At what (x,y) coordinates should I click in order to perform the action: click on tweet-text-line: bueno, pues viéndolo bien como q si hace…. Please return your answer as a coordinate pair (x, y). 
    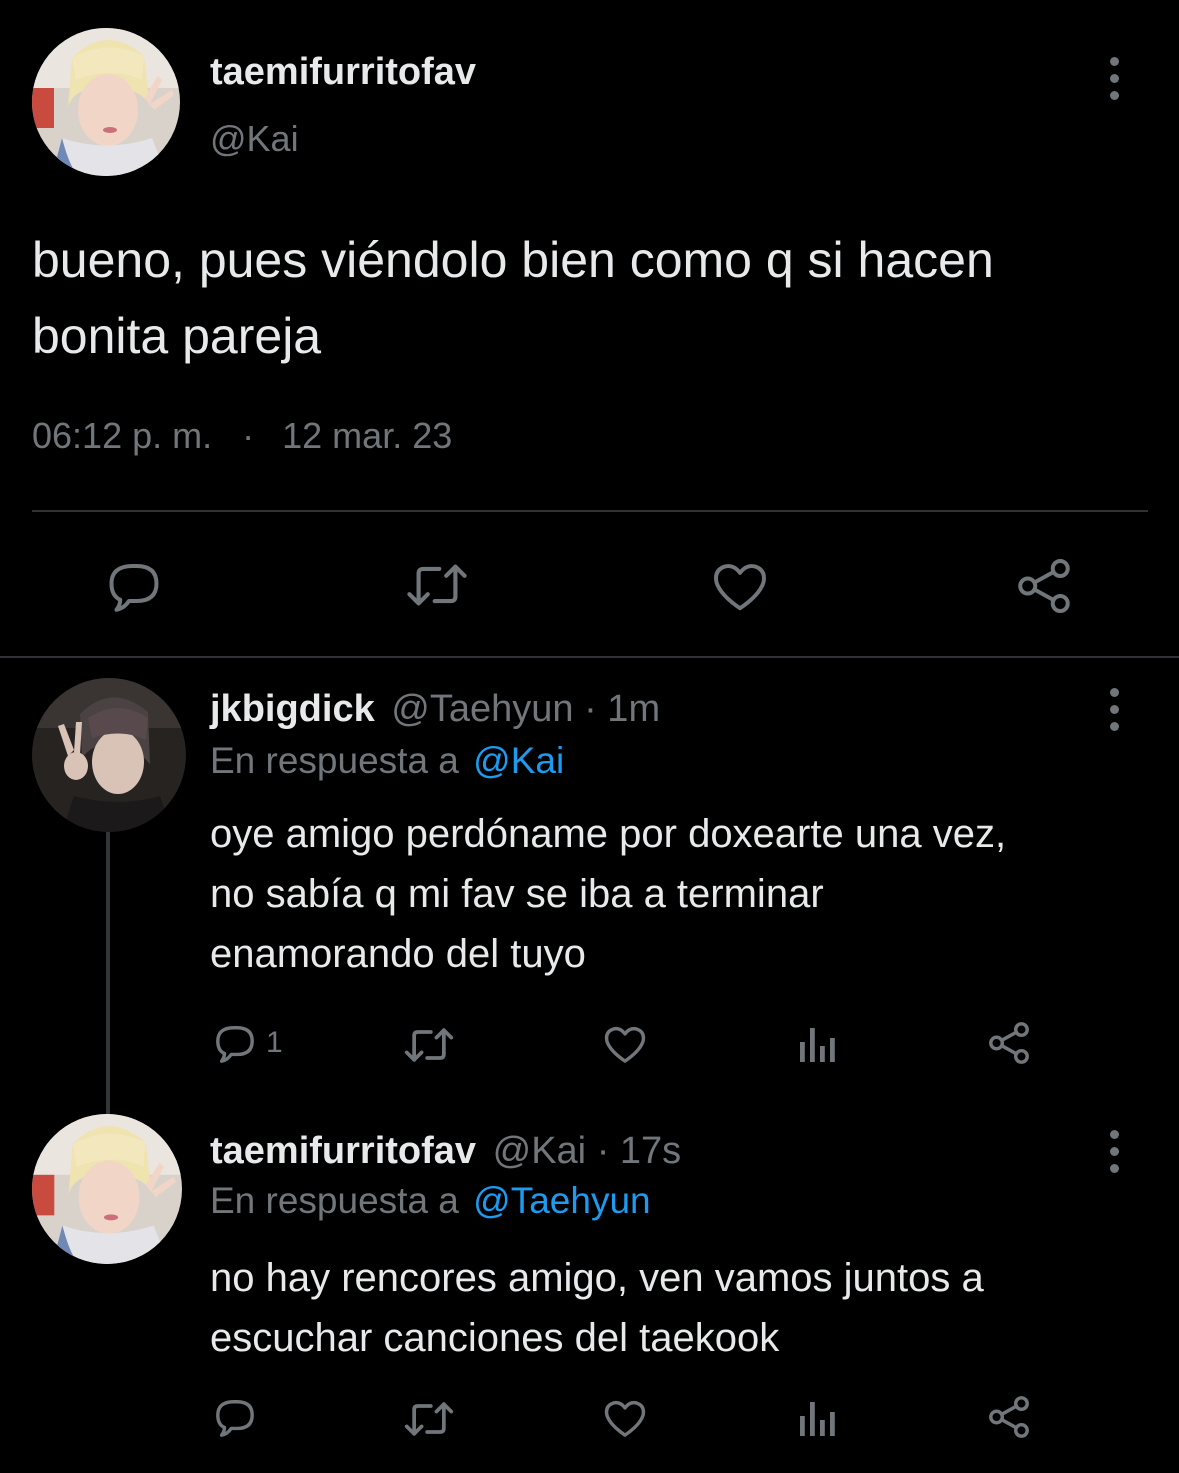
    Looking at the image, I should click on (513, 260).